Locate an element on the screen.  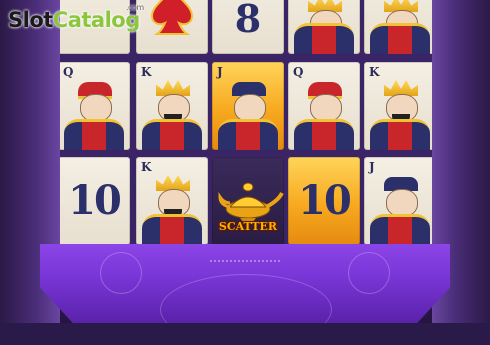
reel-cell-3-3: SCATTER is located at coordinates (248, 201).